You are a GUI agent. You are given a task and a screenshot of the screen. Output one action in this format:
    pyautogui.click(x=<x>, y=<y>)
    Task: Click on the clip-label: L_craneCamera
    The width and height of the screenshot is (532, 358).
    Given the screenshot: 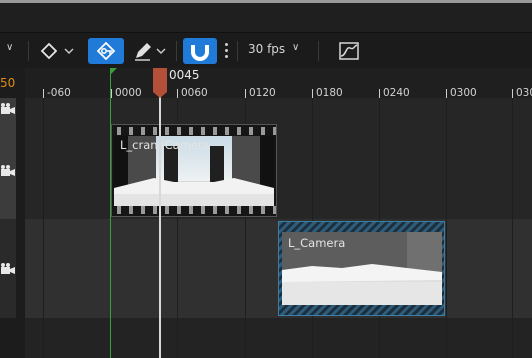 What is the action you would take?
    pyautogui.click(x=165, y=145)
    